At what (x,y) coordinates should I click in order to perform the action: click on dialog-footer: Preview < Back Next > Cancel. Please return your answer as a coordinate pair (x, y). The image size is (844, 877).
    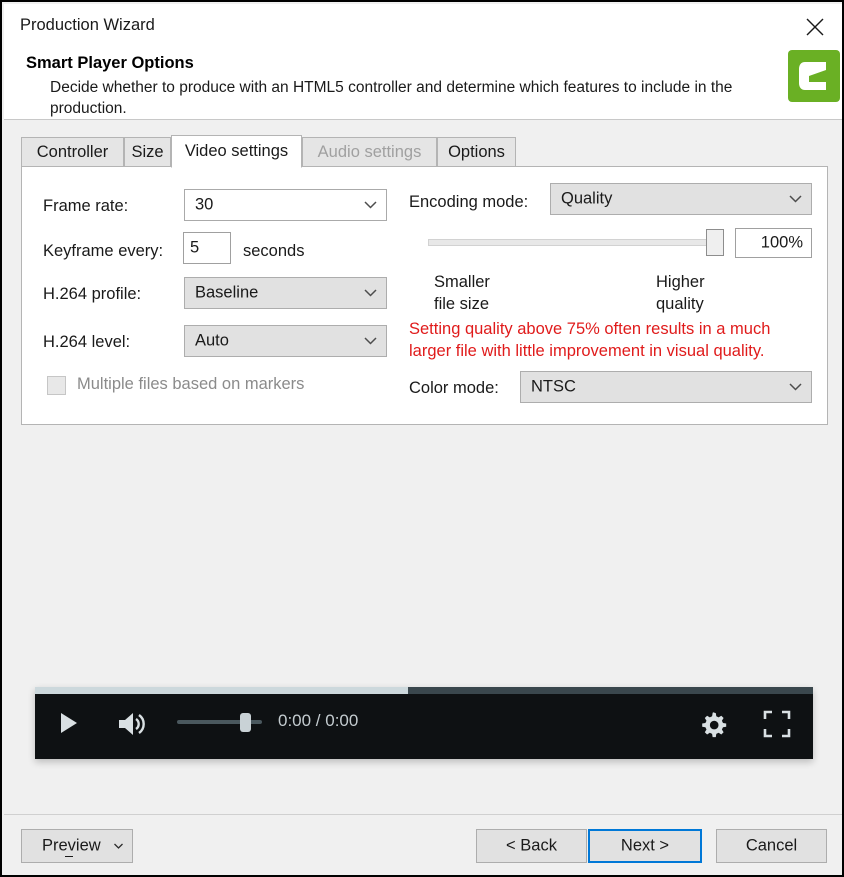
    Looking at the image, I should click on (423, 844).